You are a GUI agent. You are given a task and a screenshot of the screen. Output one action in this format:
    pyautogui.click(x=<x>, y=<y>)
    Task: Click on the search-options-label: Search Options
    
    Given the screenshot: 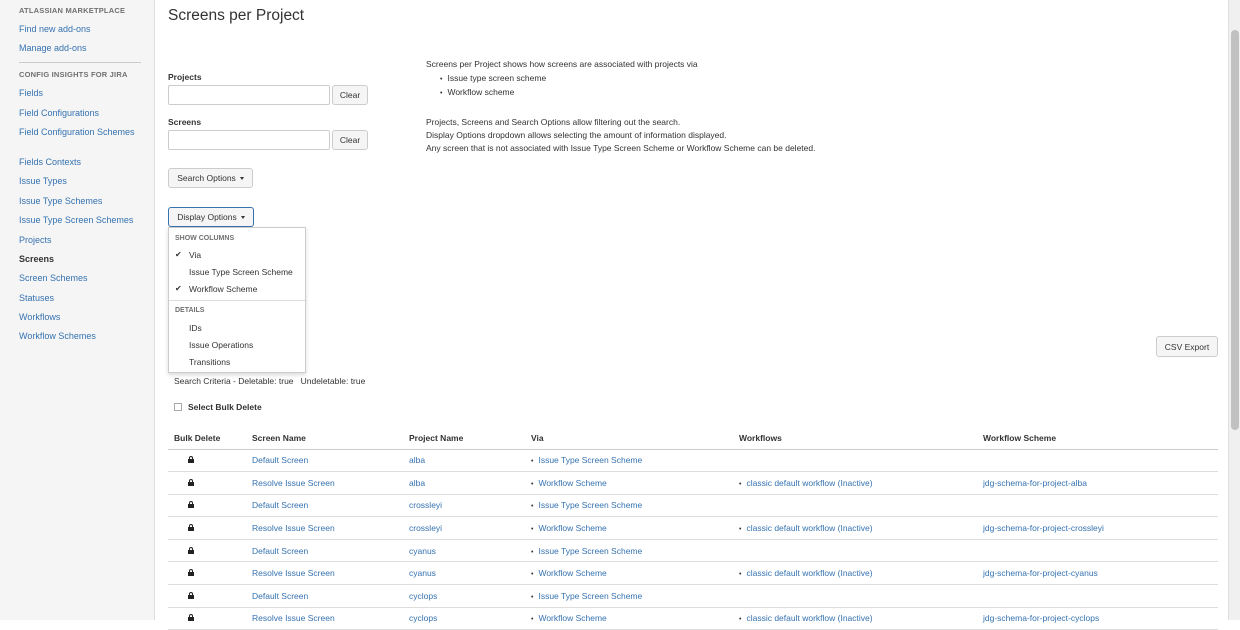 What is the action you would take?
    pyautogui.click(x=206, y=178)
    